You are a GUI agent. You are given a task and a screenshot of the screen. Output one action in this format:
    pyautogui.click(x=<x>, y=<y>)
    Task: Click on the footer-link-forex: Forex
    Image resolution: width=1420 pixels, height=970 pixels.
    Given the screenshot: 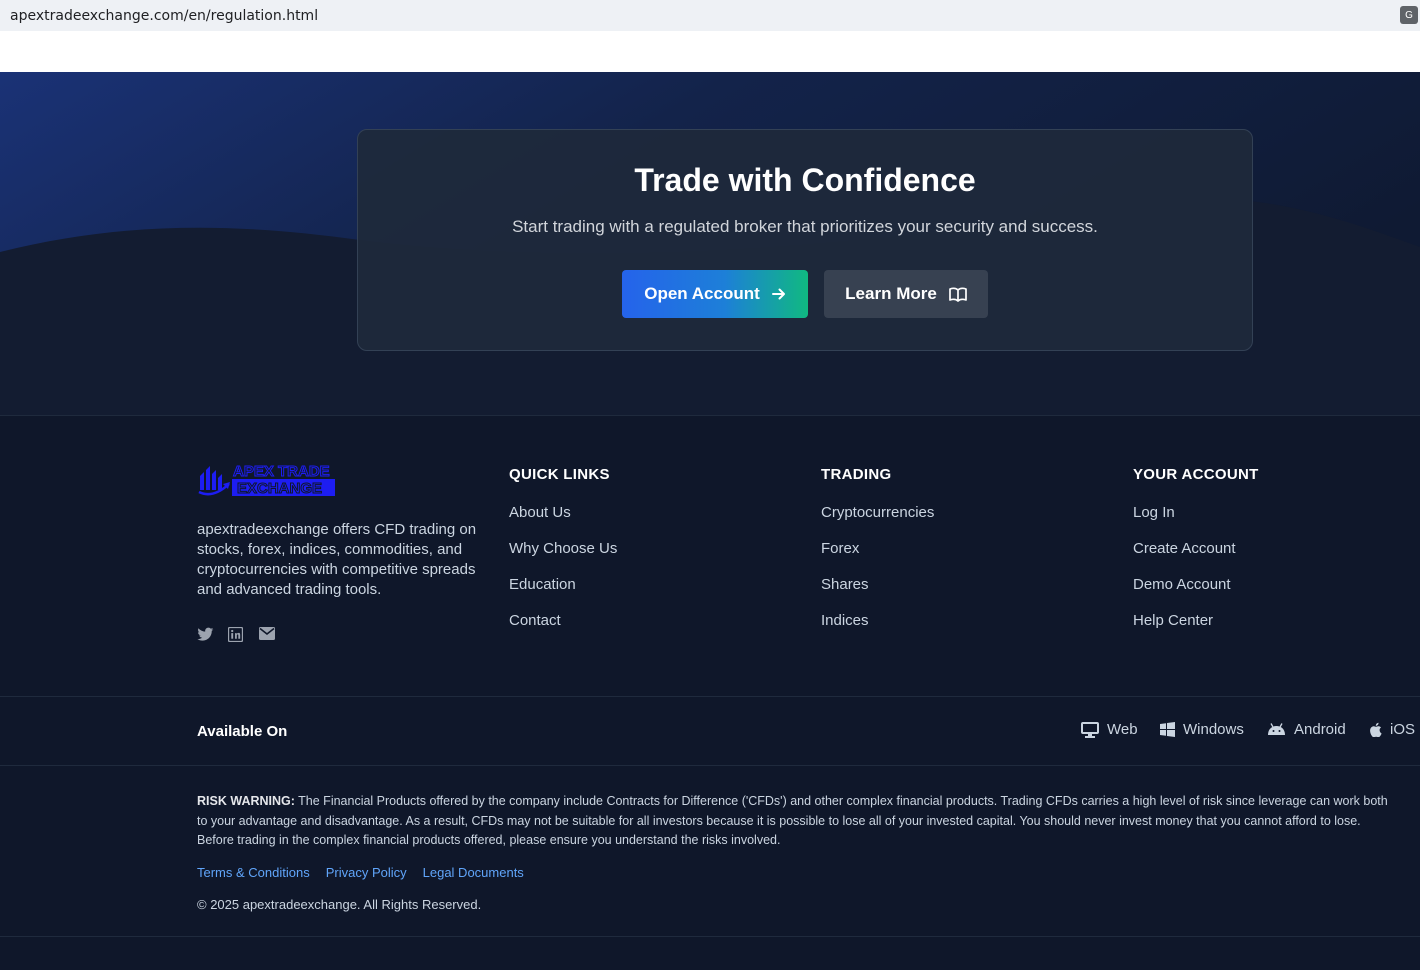 What is the action you would take?
    pyautogui.click(x=877, y=558)
    